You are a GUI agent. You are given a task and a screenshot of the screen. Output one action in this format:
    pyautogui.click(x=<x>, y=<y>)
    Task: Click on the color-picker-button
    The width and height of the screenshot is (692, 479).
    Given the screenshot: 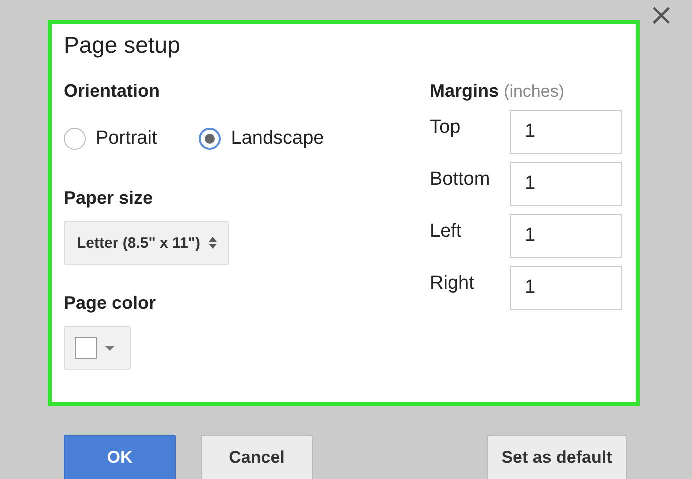 What is the action you would take?
    pyautogui.click(x=97, y=348)
    